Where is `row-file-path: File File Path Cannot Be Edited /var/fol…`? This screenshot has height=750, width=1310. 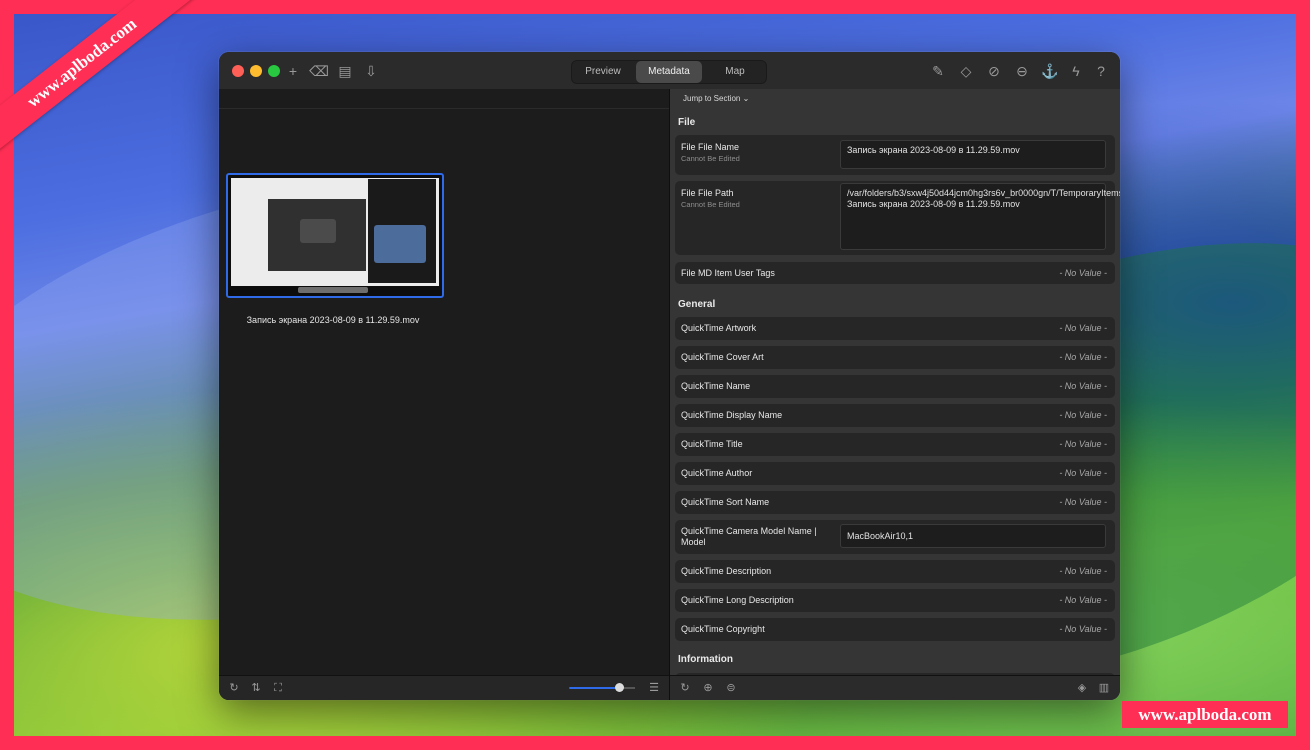 row-file-path: File File Path Cannot Be Edited /var/fol… is located at coordinates (897, 218).